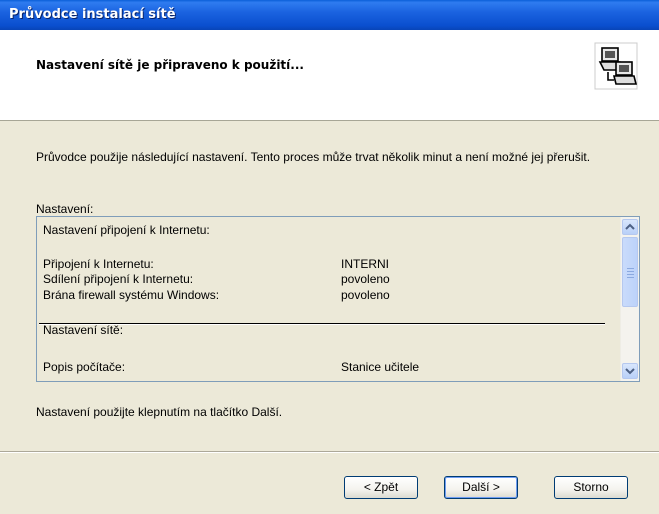  What do you see at coordinates (83, 330) in the screenshot?
I see `network-section-heading: Nastavení sítě:` at bounding box center [83, 330].